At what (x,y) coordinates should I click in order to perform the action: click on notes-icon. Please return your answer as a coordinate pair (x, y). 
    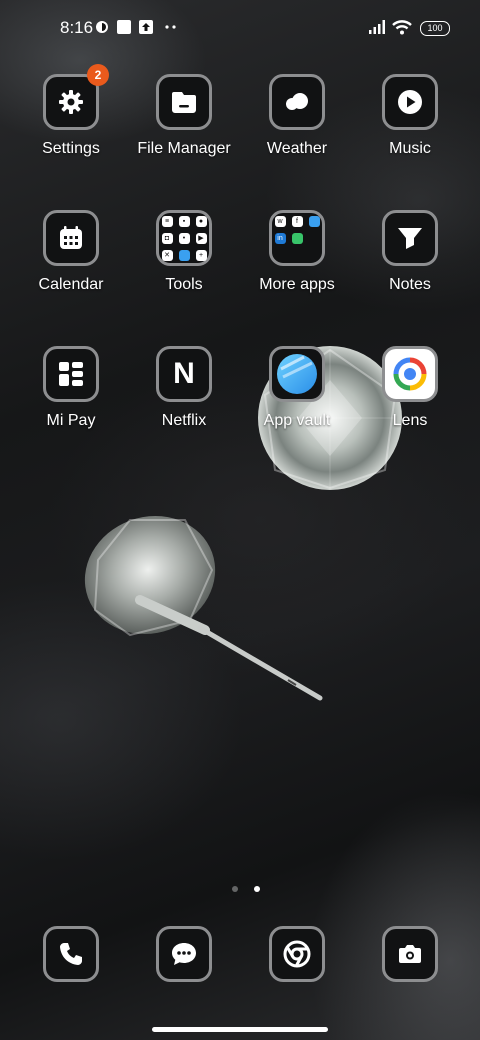
    Looking at the image, I should click on (410, 238).